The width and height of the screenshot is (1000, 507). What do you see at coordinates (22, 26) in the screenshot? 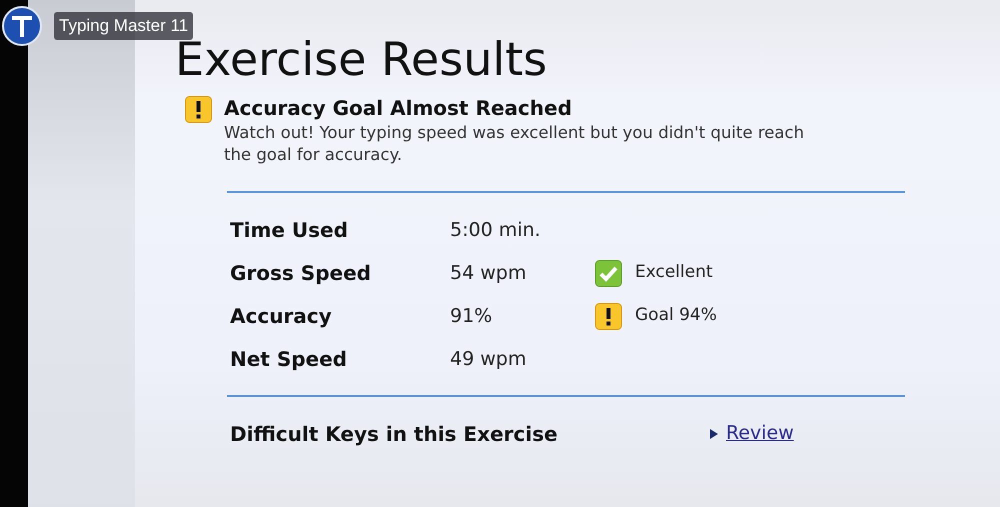
I see `channel-logo` at bounding box center [22, 26].